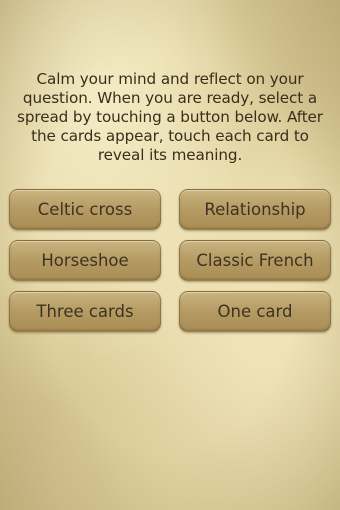 The image size is (340, 510). I want to click on celtic-cross-button: Celtic cross, so click(85, 209).